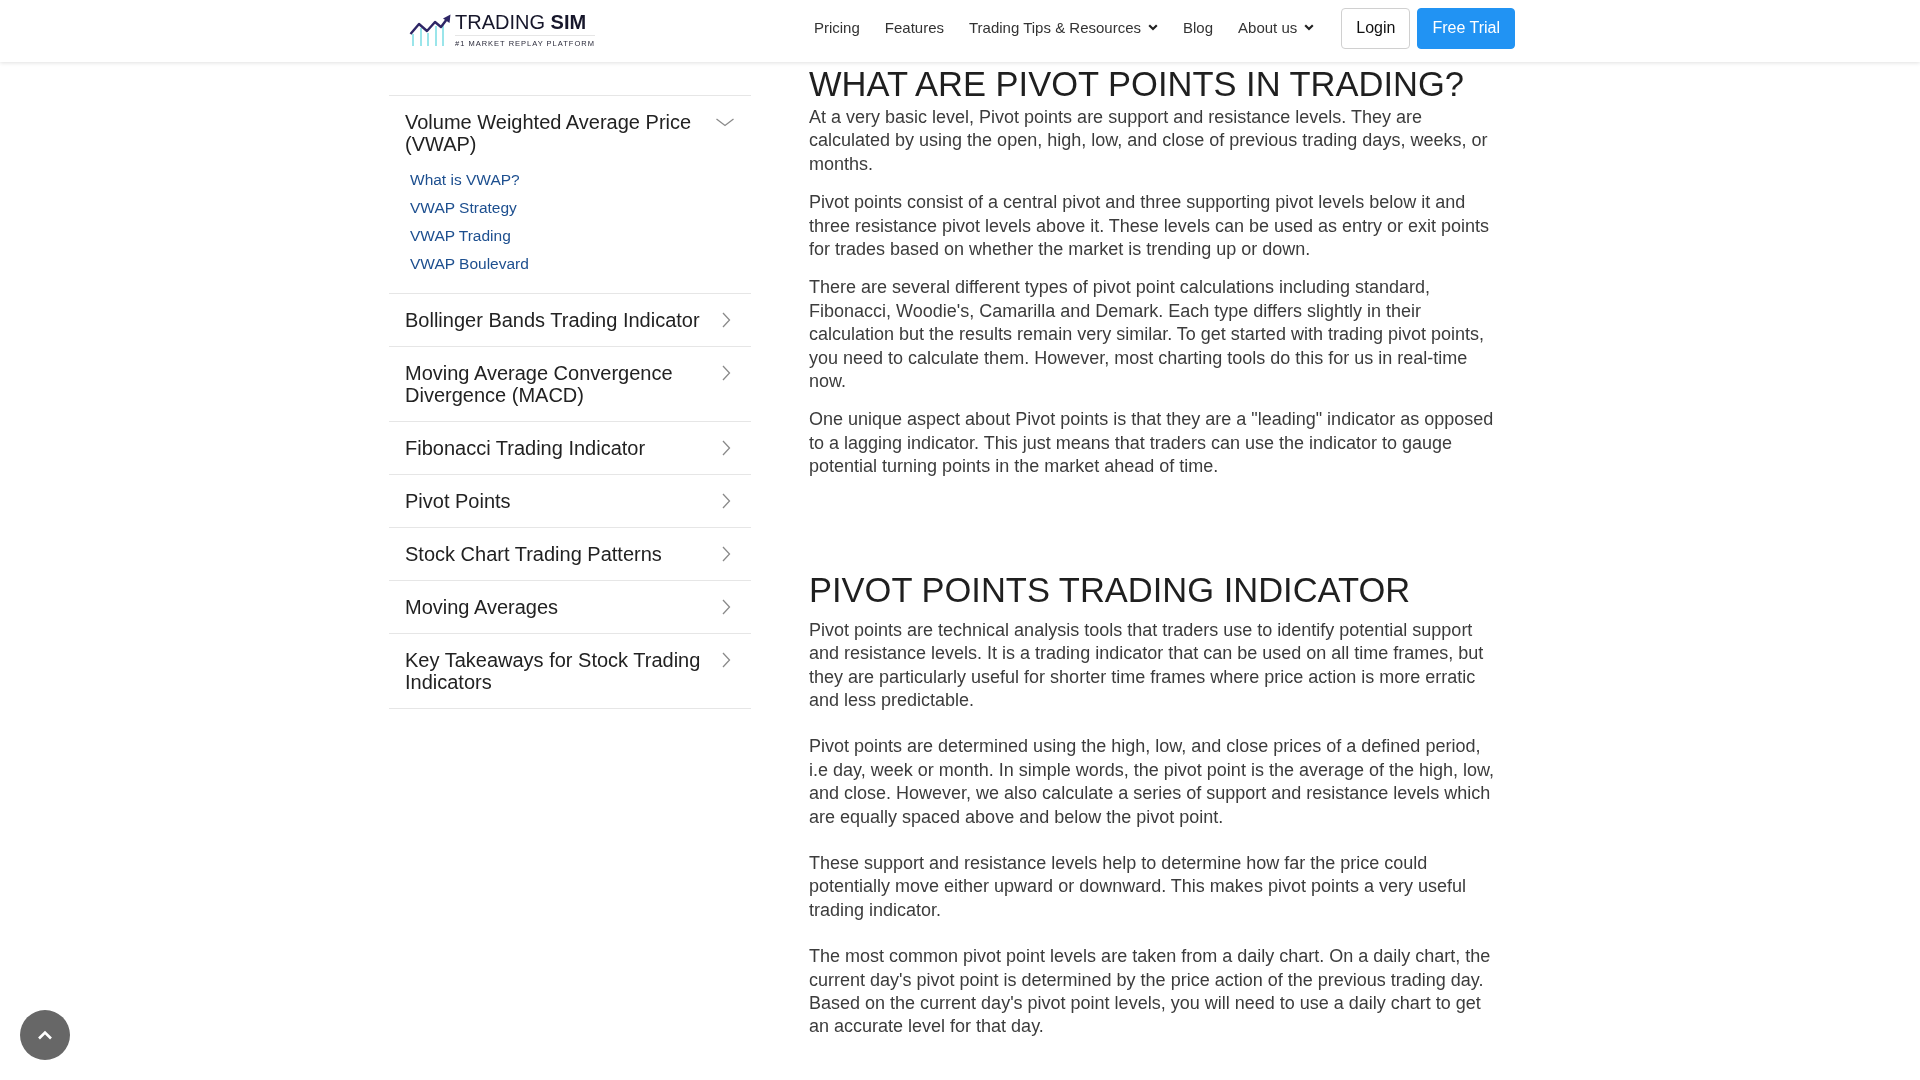 The image size is (1920, 1080). I want to click on sidebar-item: Moving Averages, so click(570, 607).